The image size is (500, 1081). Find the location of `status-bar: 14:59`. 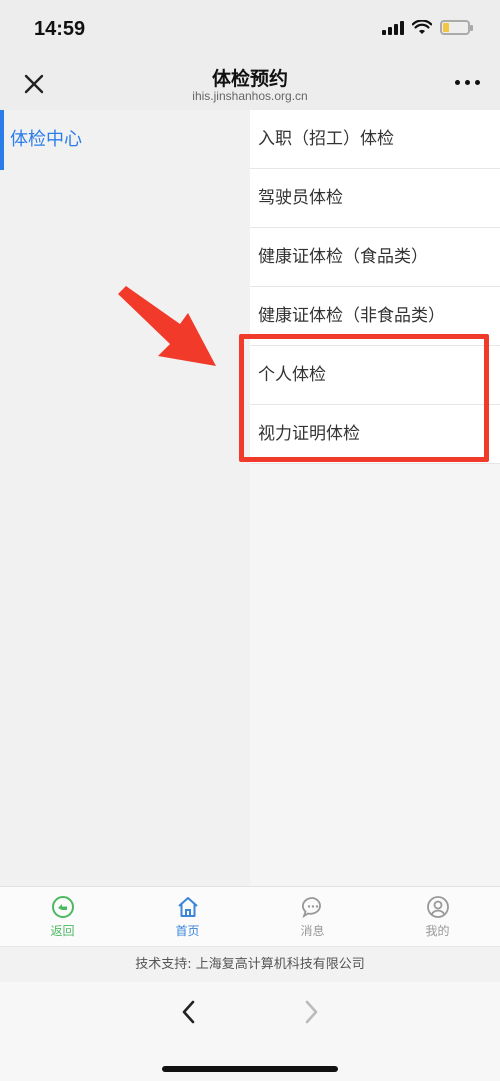

status-bar: 14:59 is located at coordinates (250, 30).